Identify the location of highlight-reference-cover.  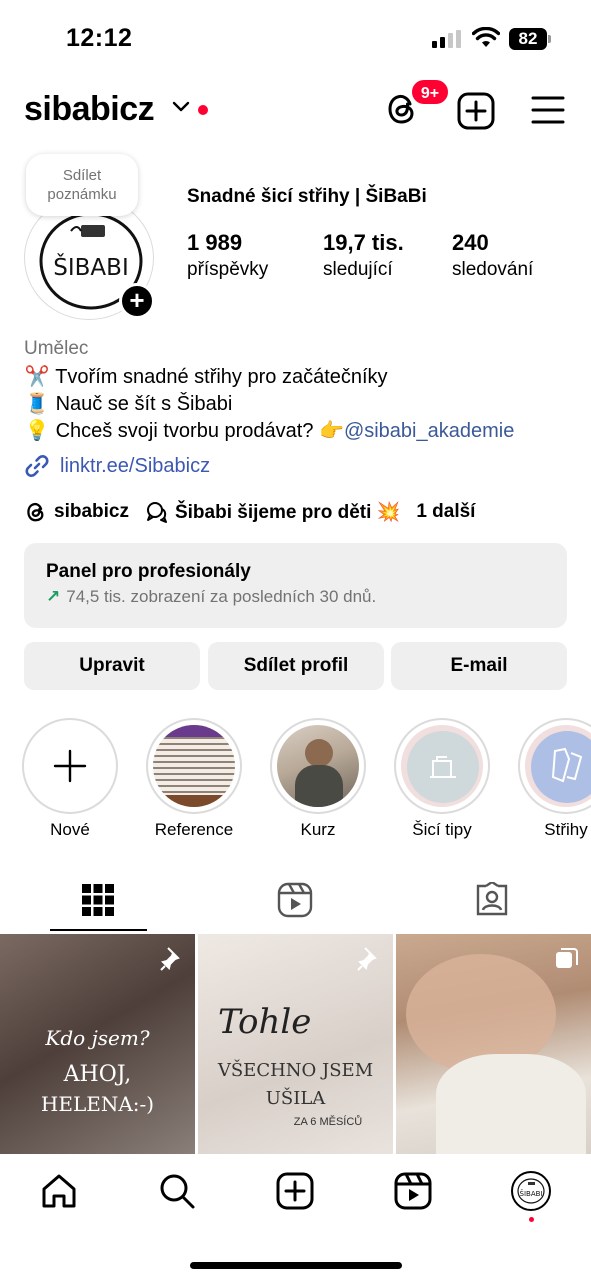
(194, 766).